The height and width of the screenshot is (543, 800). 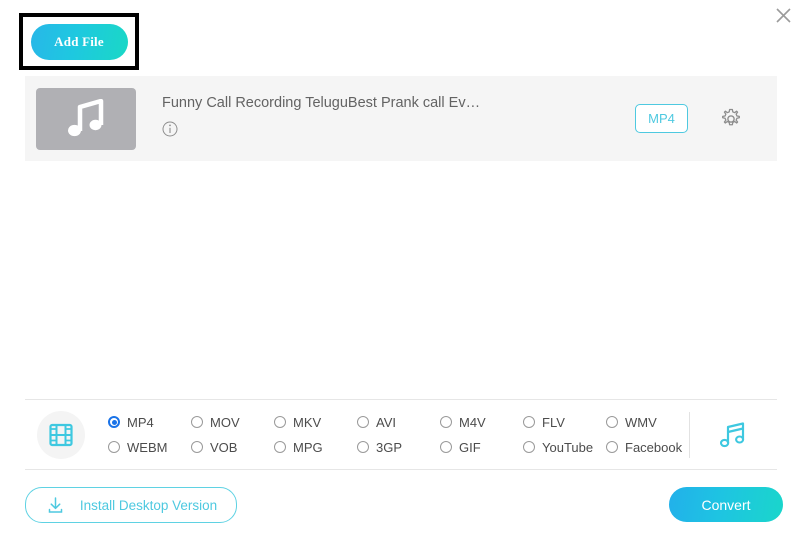 I want to click on format-option-m4v: M4V, so click(x=481, y=422).